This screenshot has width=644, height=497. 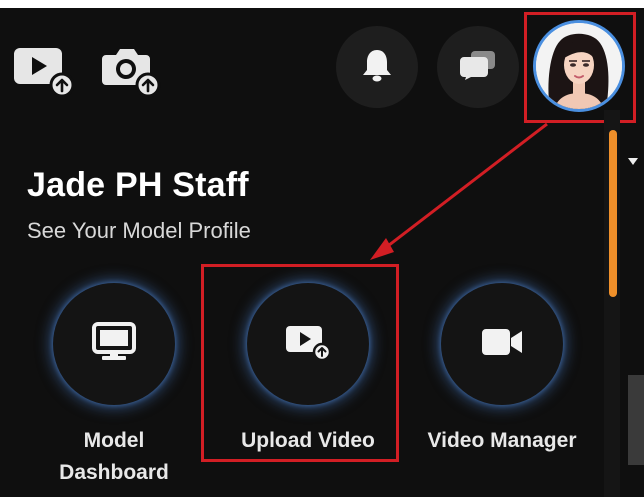 I want to click on background-thumbnail-edge, so click(x=636, y=420).